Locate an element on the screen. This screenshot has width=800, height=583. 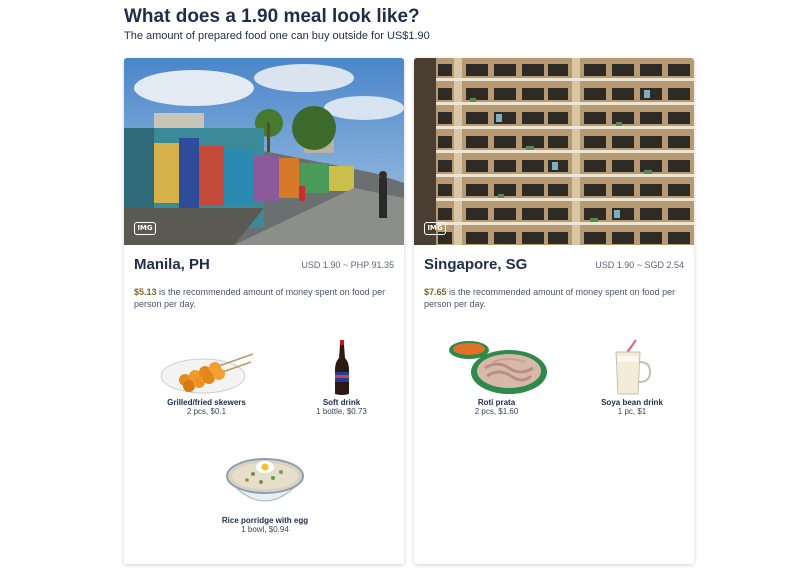
singapore-building-photo: IMG is located at coordinates (554, 151).